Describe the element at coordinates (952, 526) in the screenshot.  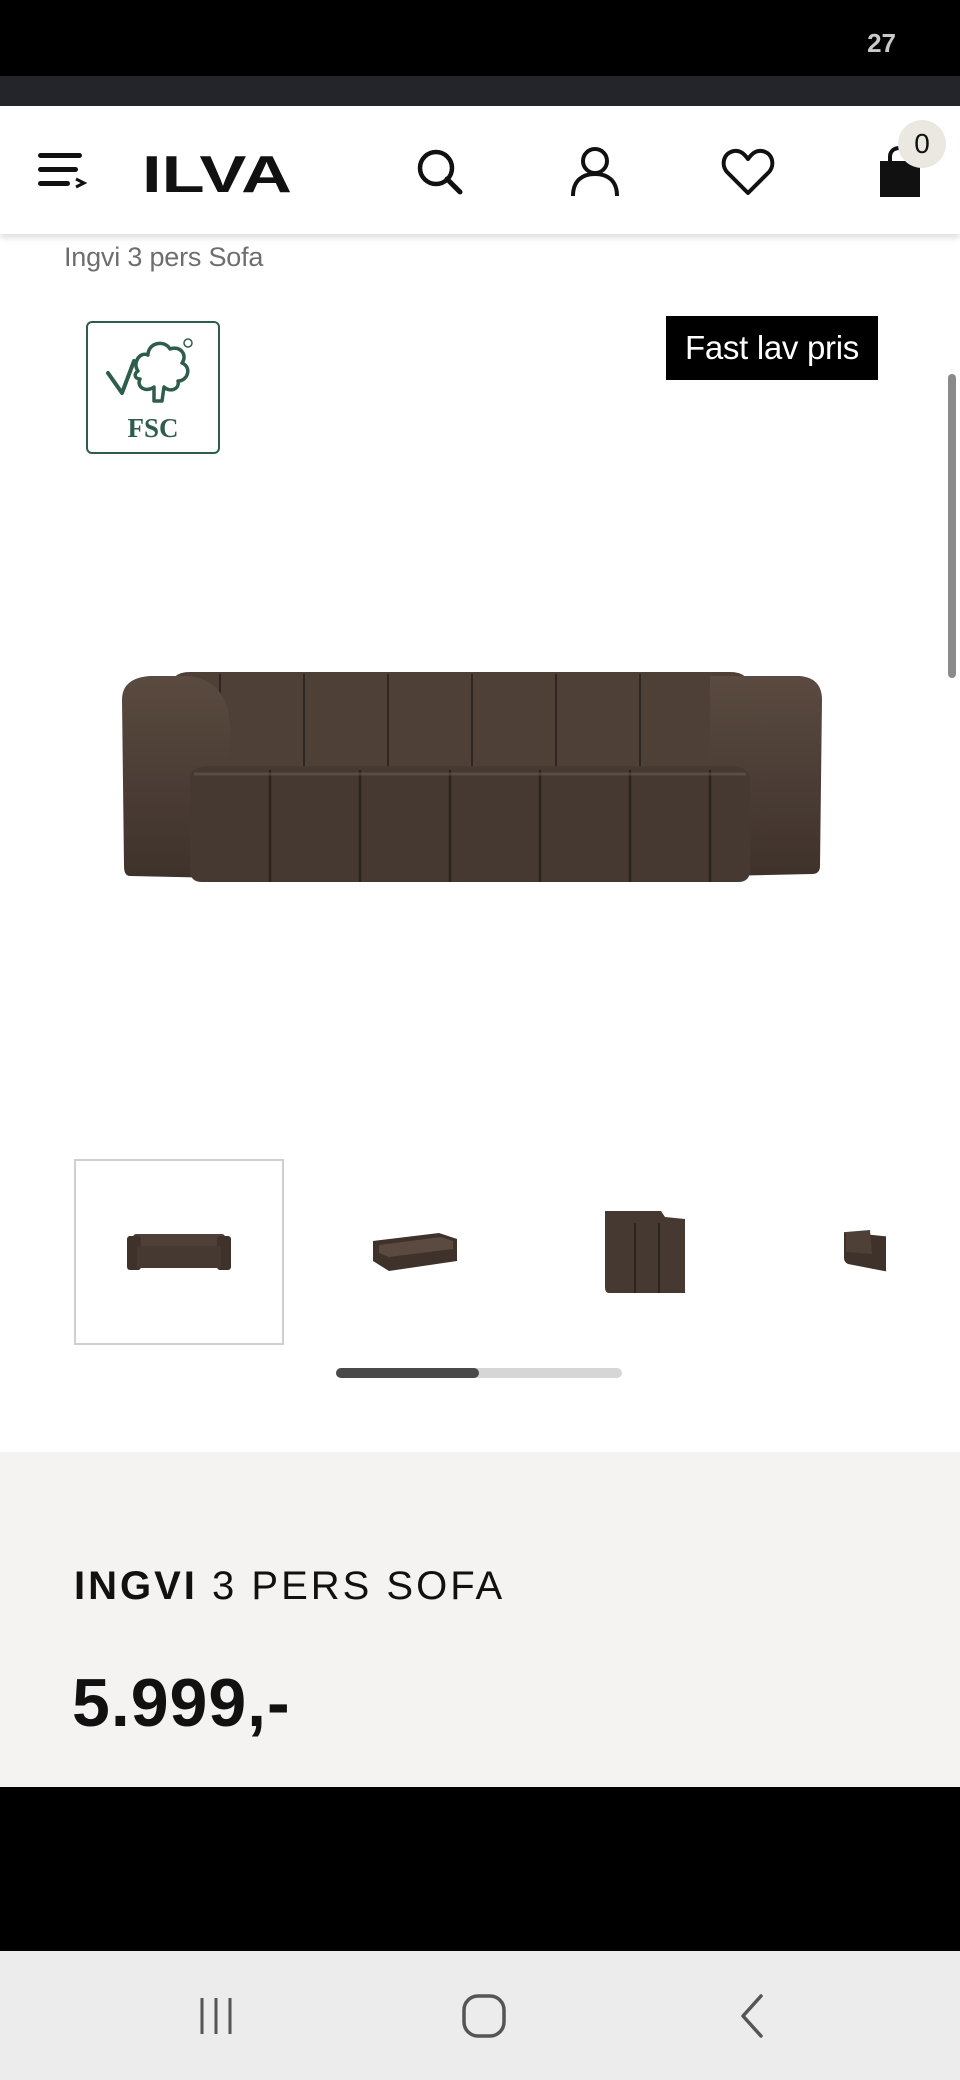
I see `page-scrollbar` at that location.